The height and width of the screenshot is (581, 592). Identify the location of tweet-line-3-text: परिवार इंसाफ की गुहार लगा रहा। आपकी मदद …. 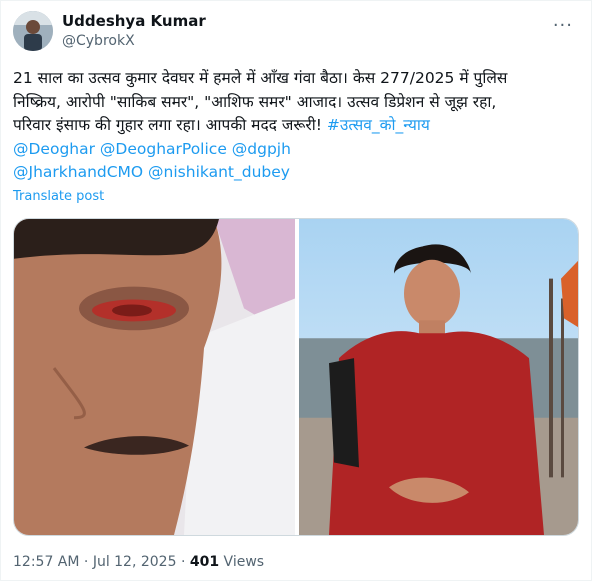
(170, 125).